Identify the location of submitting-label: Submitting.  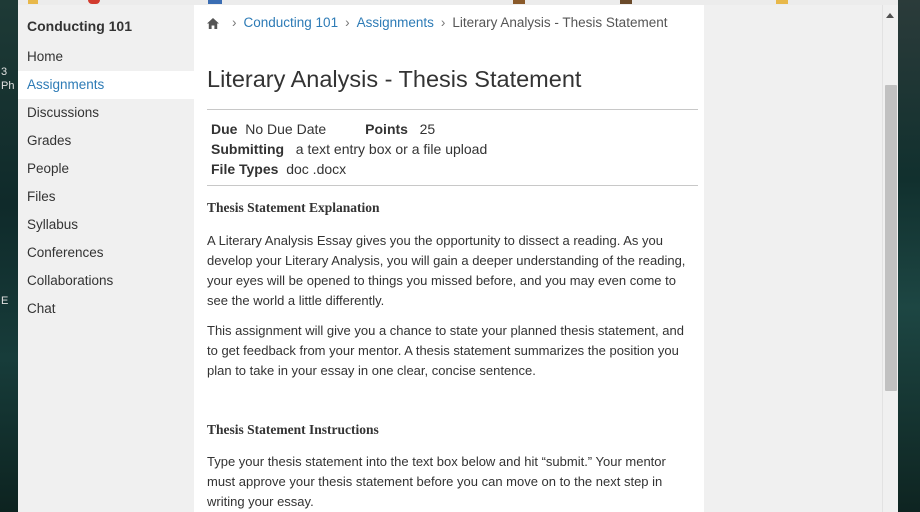
(248, 149).